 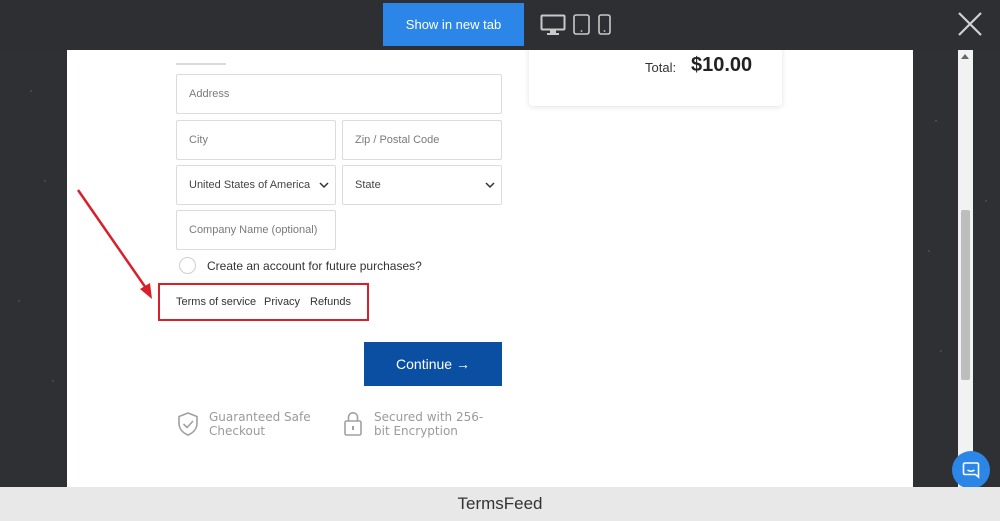 I want to click on city-field: City, so click(x=256, y=140).